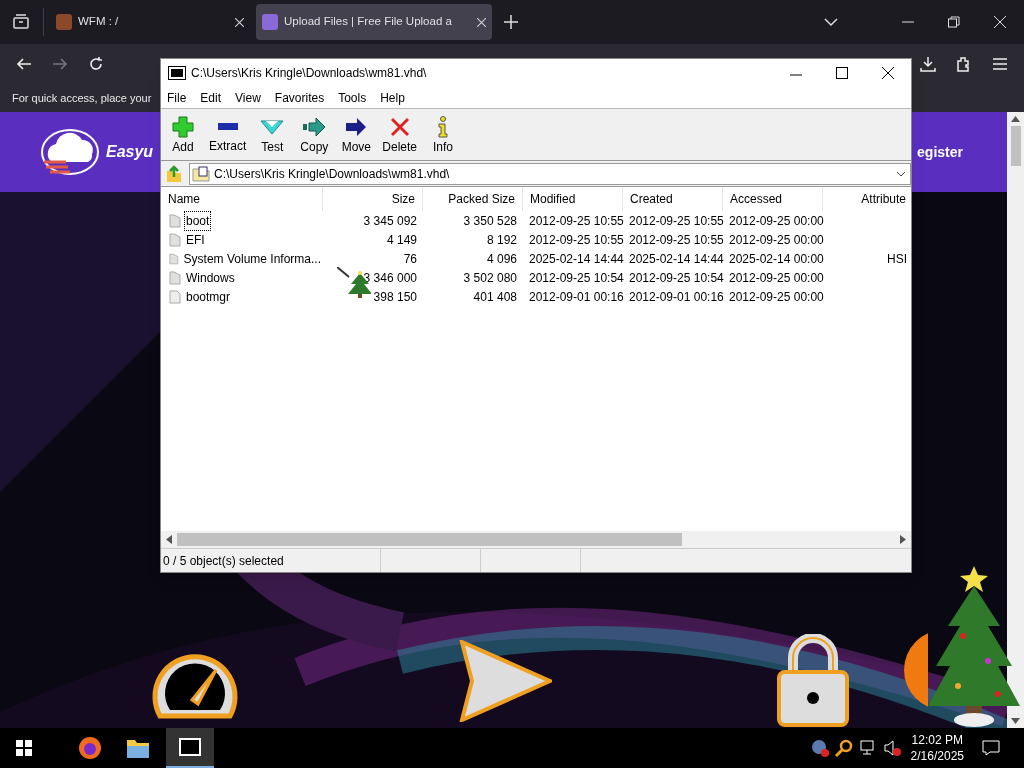 This screenshot has height=768, width=1024. What do you see at coordinates (505, 681) in the screenshot?
I see `send-arrow-icon` at bounding box center [505, 681].